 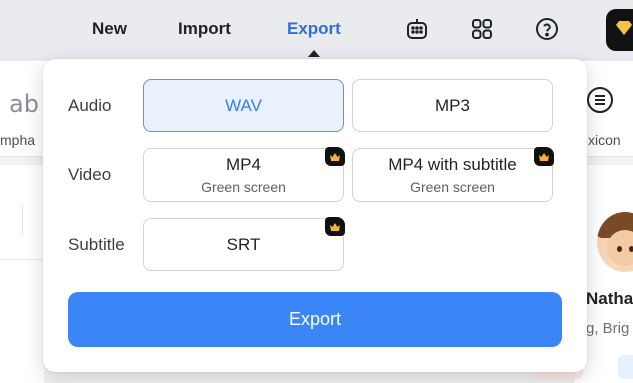 I want to click on tool-left-label: mpha, so click(x=18, y=140).